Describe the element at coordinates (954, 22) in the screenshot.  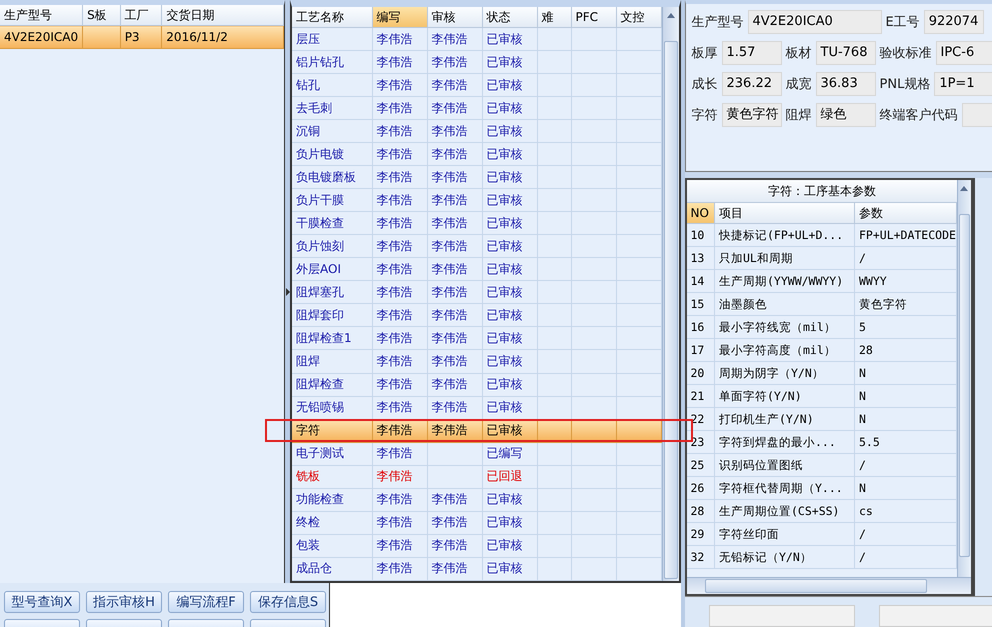
I see `input-field: 922074` at that location.